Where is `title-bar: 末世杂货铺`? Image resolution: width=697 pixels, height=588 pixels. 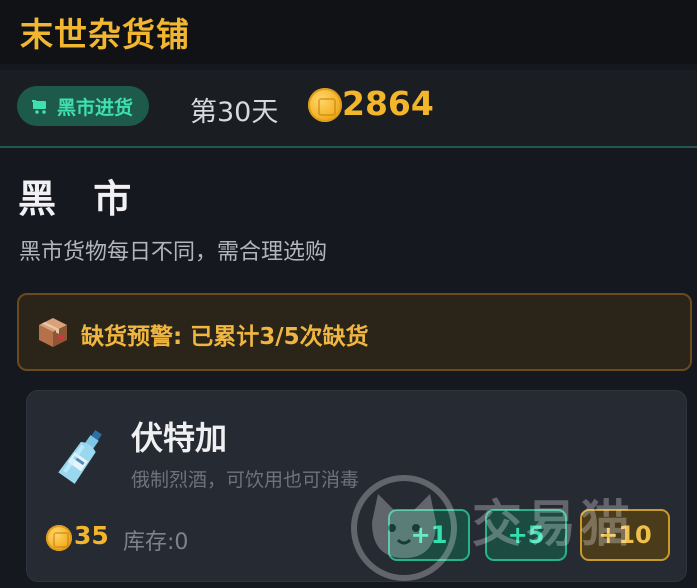
title-bar: 末世杂货铺 is located at coordinates (348, 32).